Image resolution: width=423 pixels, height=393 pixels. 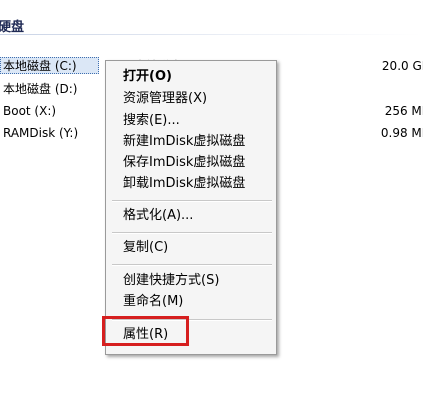 What do you see at coordinates (147, 77) in the screenshot?
I see `menu-item-open: 打开(O)` at bounding box center [147, 77].